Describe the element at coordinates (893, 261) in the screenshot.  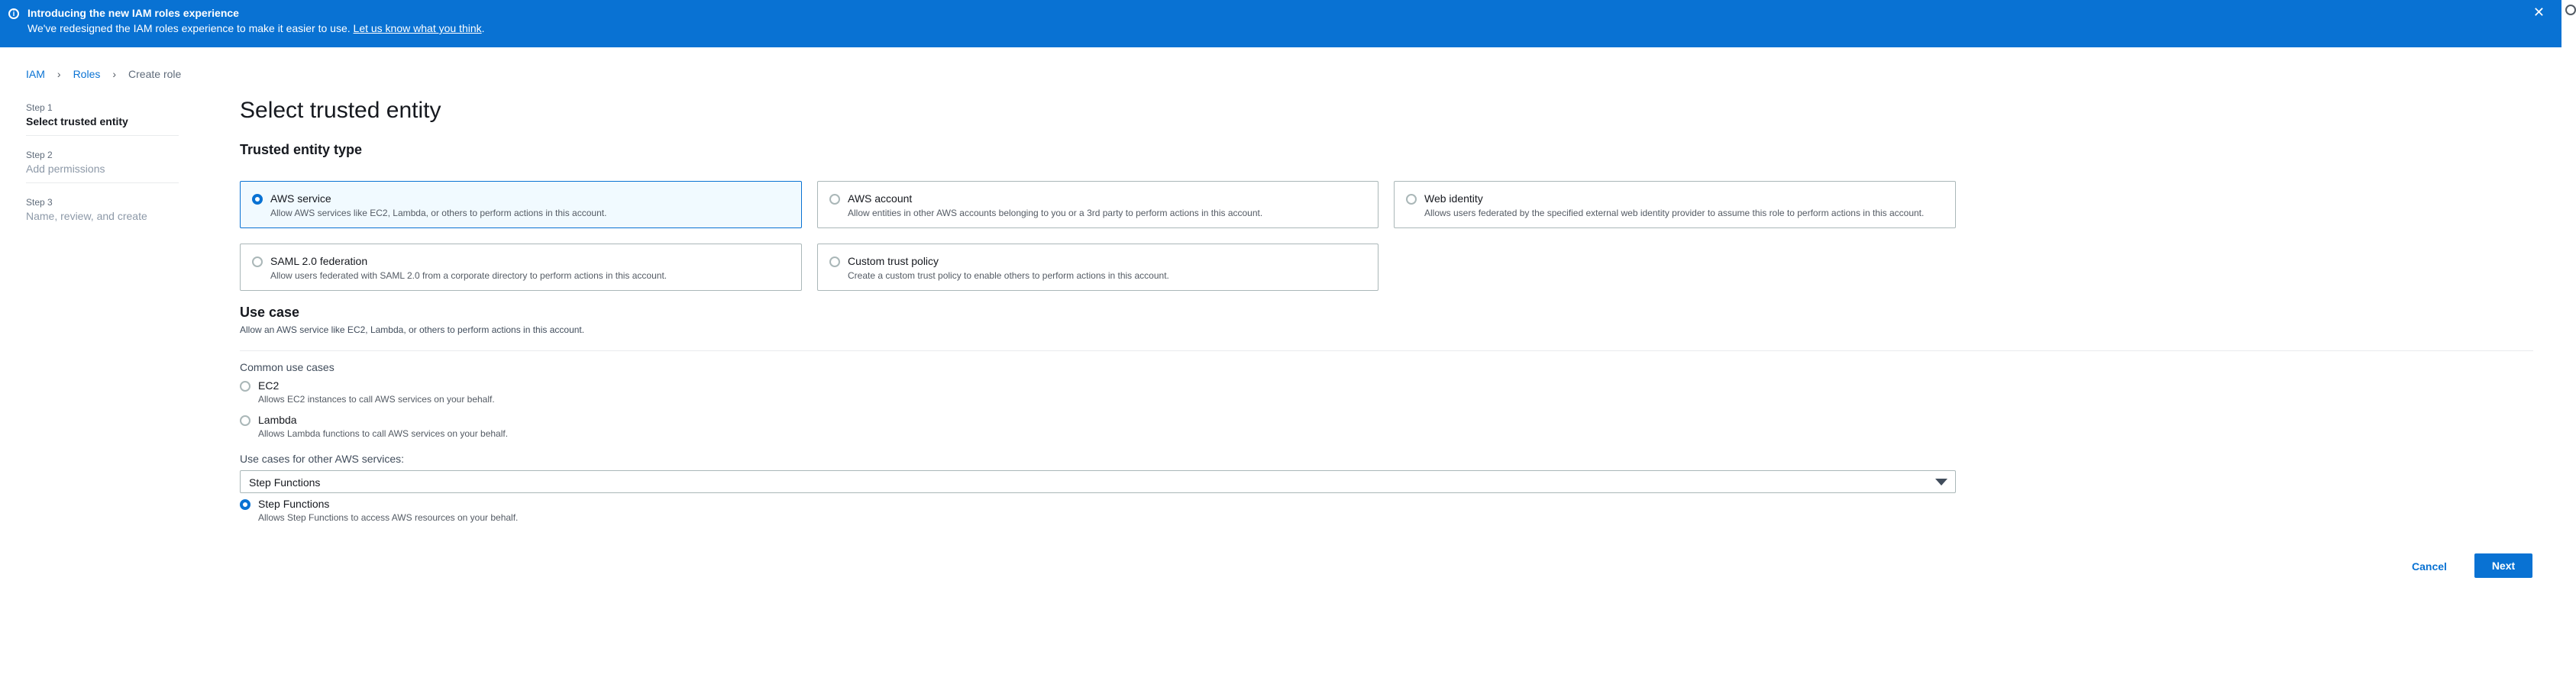
I see `tile-title: Custom trust policy` at that location.